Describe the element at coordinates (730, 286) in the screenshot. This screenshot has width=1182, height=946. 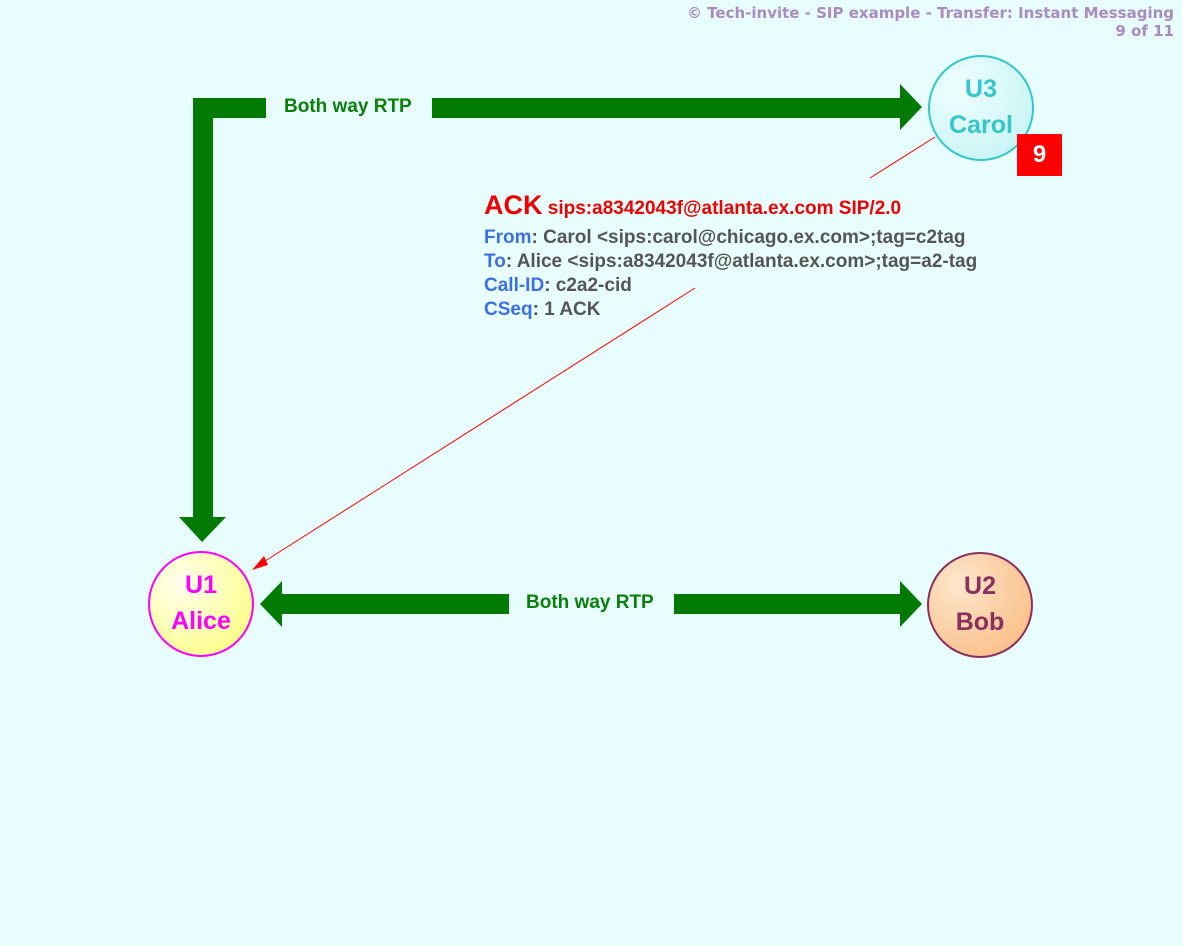
I see `header-call-id: Call-ID: c2a2-cid` at that location.